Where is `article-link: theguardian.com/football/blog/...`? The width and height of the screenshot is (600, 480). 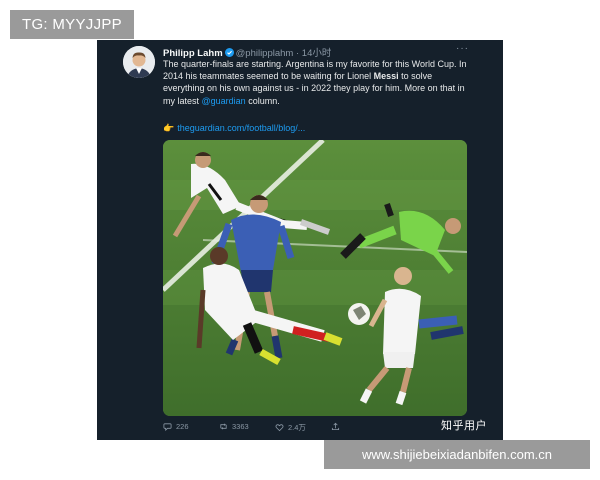 article-link: theguardian.com/football/blog/... is located at coordinates (241, 128).